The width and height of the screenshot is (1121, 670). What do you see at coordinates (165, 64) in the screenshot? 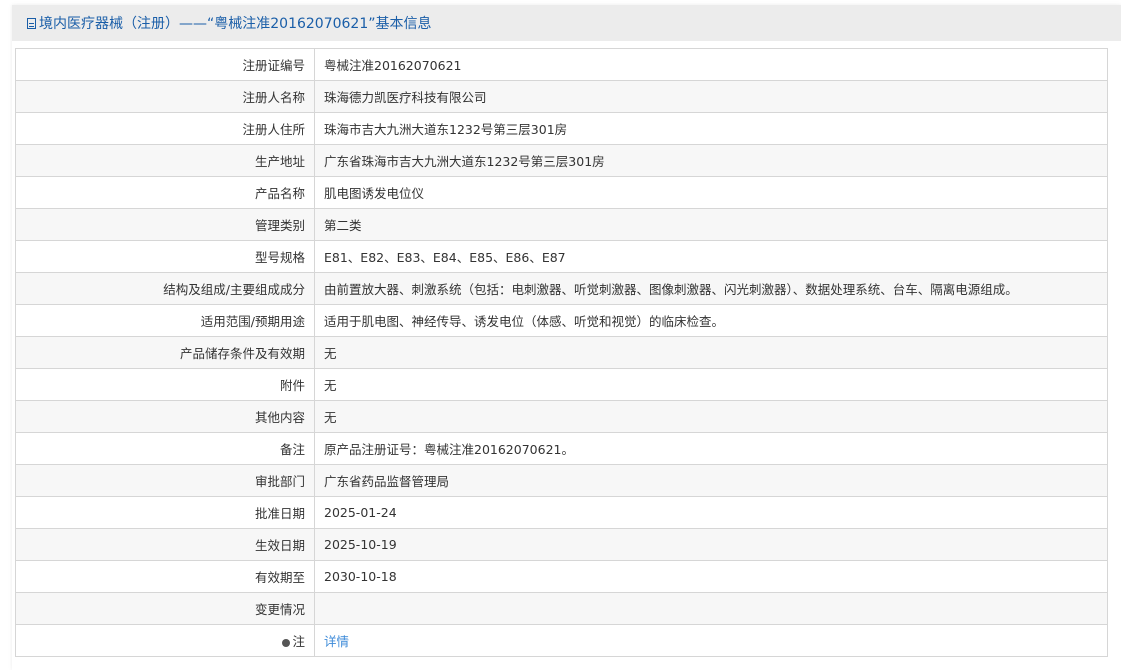
I see `field-label: 注册证编号` at bounding box center [165, 64].